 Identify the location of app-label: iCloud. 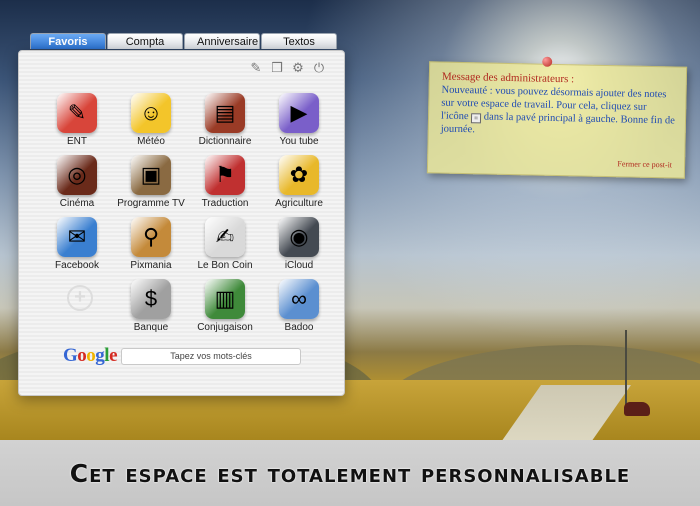
(299, 265).